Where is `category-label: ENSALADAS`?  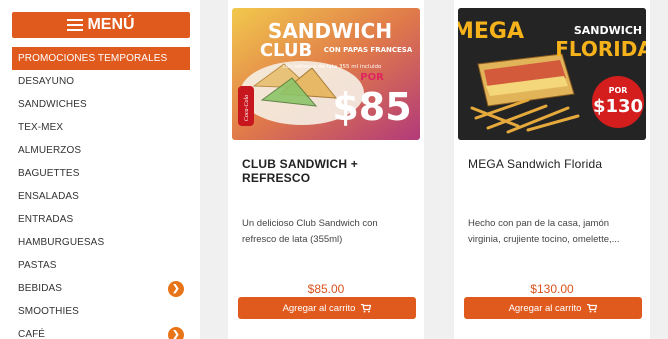 category-label: ENSALADAS is located at coordinates (48, 196).